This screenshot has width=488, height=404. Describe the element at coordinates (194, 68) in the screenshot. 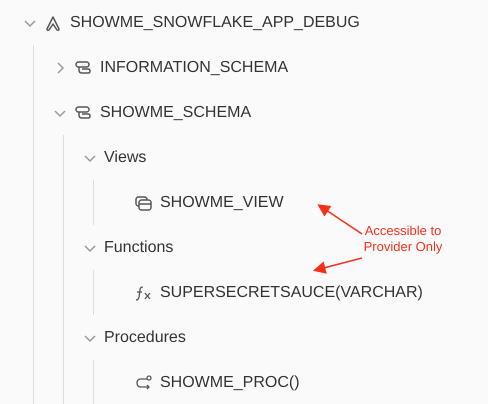

I see `tree-item: INFORMATION_SCHEMA` at that location.